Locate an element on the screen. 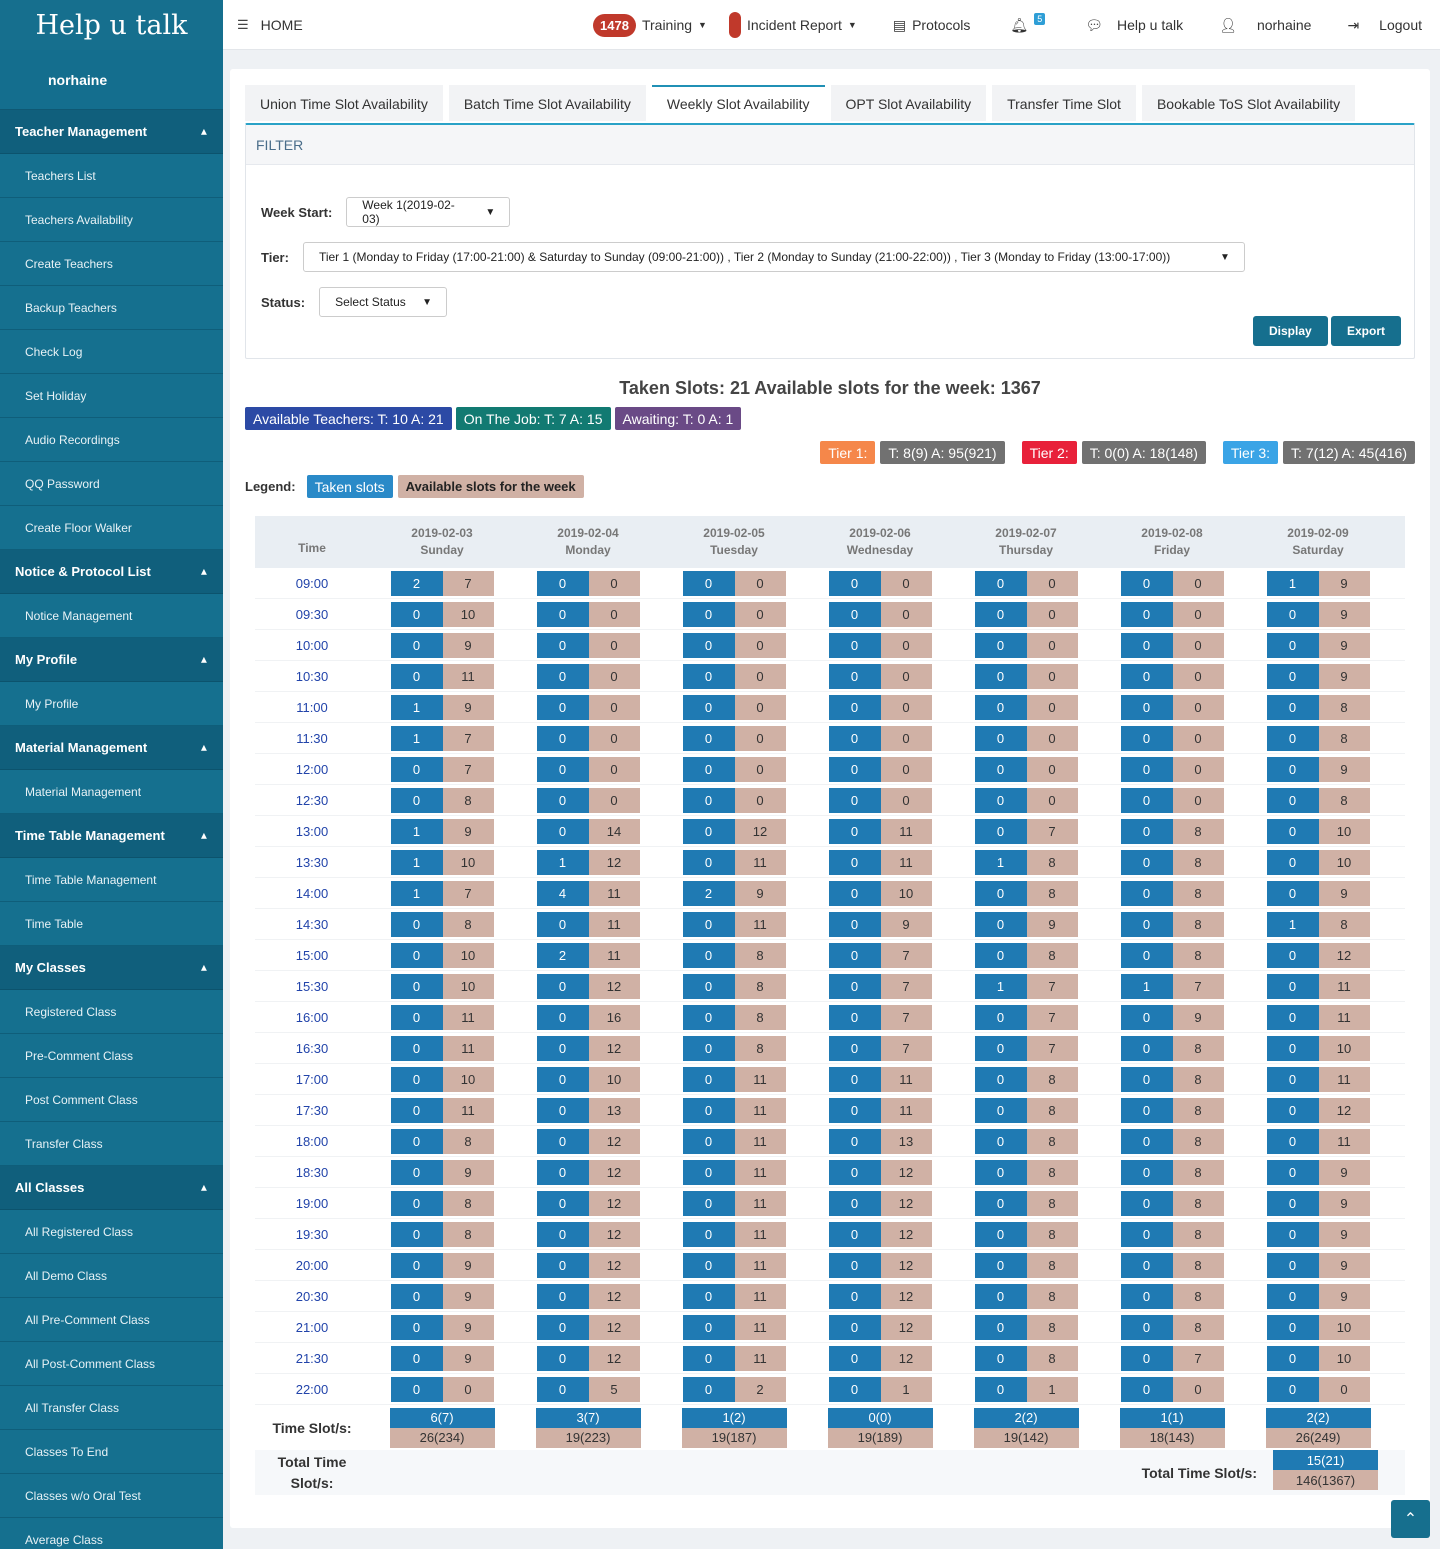 This screenshot has height=1549, width=1440. tab-item: OPT Slot Availability is located at coordinates (908, 103).